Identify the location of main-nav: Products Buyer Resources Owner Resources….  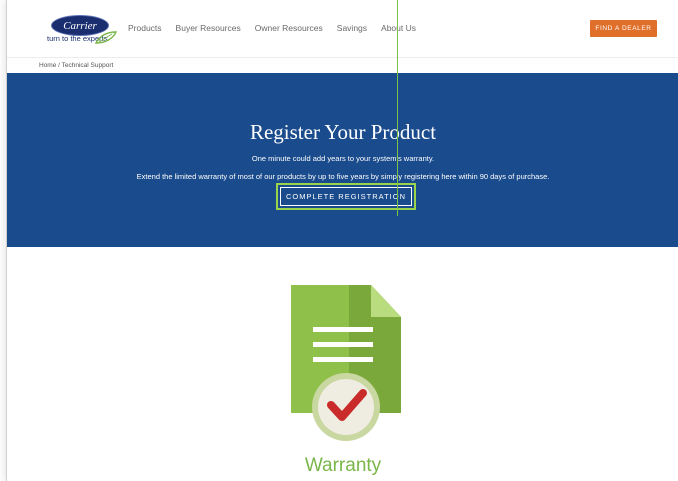
(272, 28).